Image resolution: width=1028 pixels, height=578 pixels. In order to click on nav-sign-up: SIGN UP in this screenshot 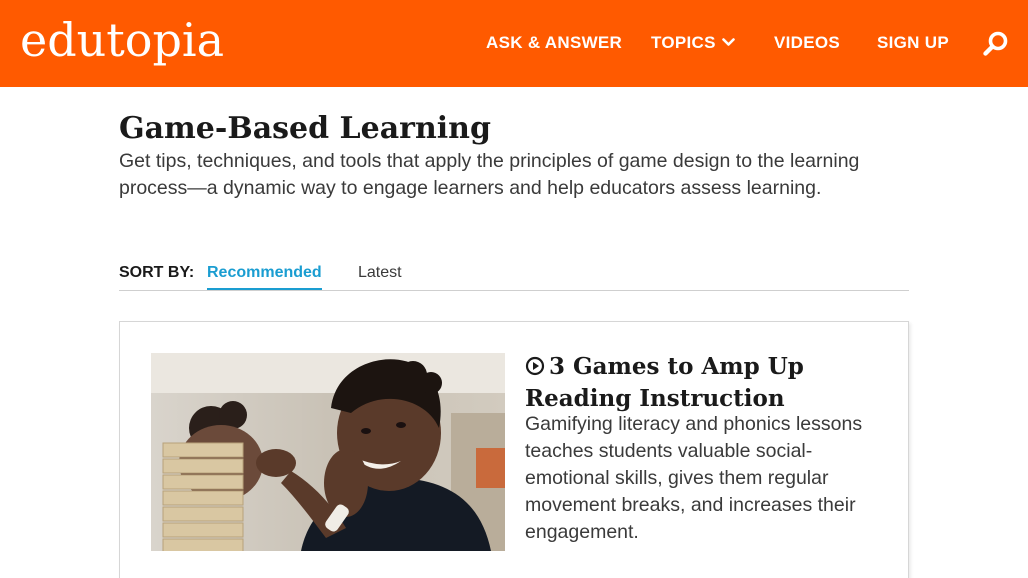, I will do `click(913, 43)`.